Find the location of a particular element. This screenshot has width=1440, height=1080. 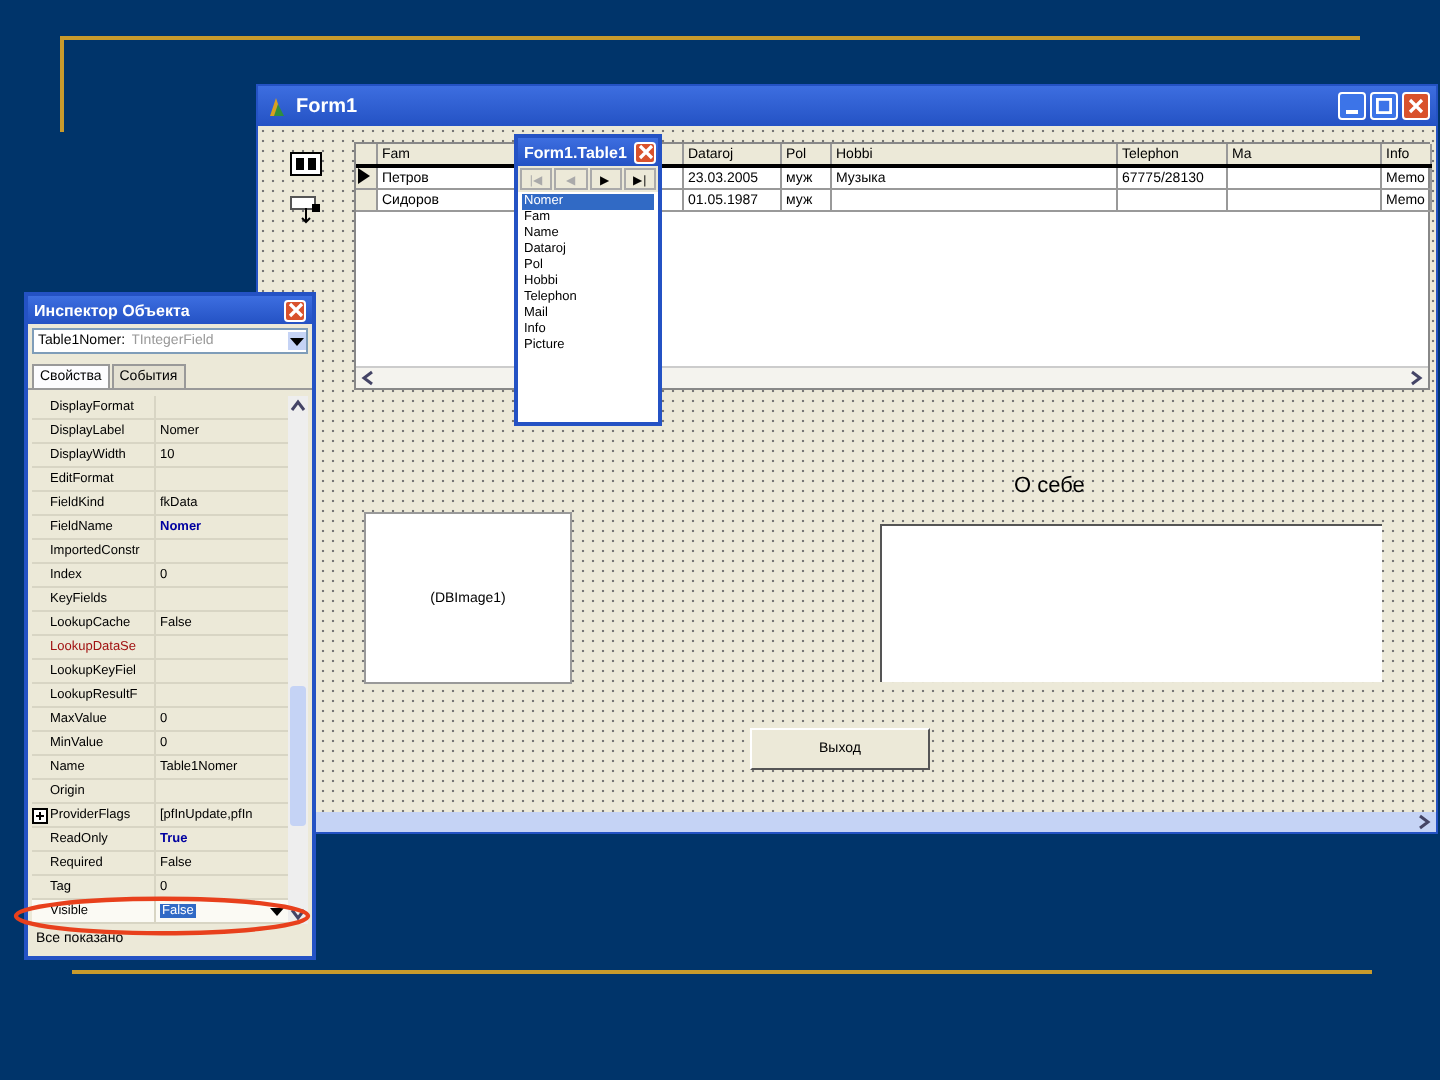

table-component-icon is located at coordinates (306, 164).